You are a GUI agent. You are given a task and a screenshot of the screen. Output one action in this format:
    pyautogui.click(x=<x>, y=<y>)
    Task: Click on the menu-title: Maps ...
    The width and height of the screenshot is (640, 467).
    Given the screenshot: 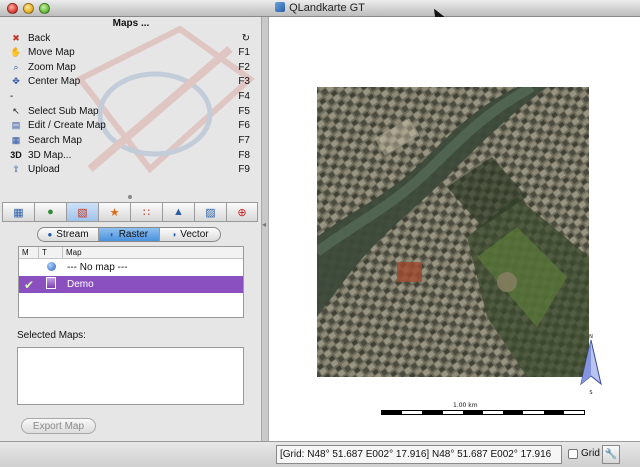 What is the action you would take?
    pyautogui.click(x=131, y=23)
    